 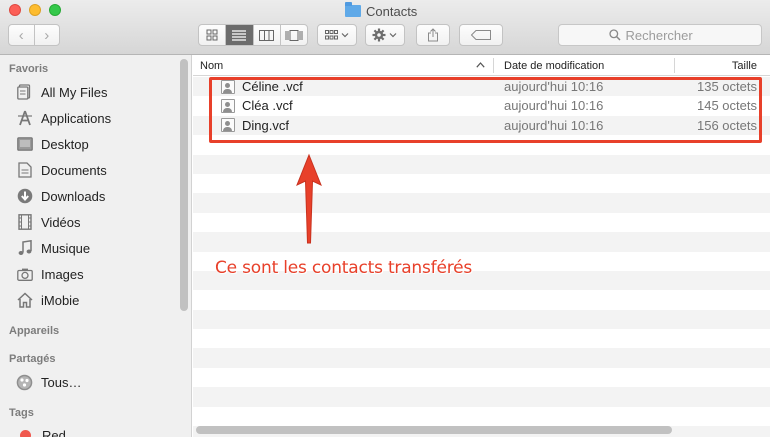 What do you see at coordinates (21, 35) in the screenshot?
I see `back-button: ‹` at bounding box center [21, 35].